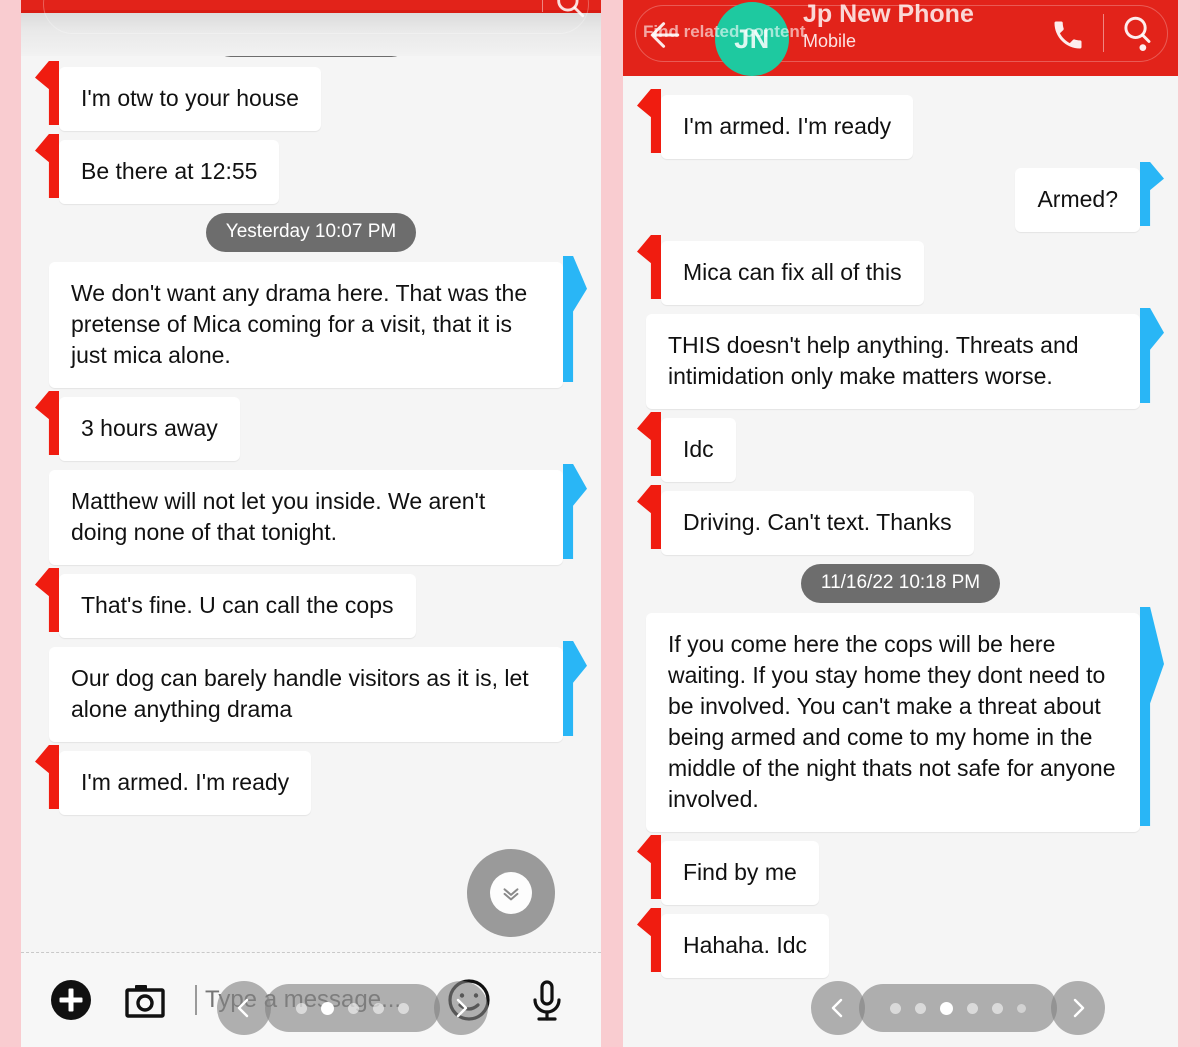 The width and height of the screenshot is (1200, 1047). What do you see at coordinates (888, 14) in the screenshot?
I see `contact-name: Jp New Phone` at bounding box center [888, 14].